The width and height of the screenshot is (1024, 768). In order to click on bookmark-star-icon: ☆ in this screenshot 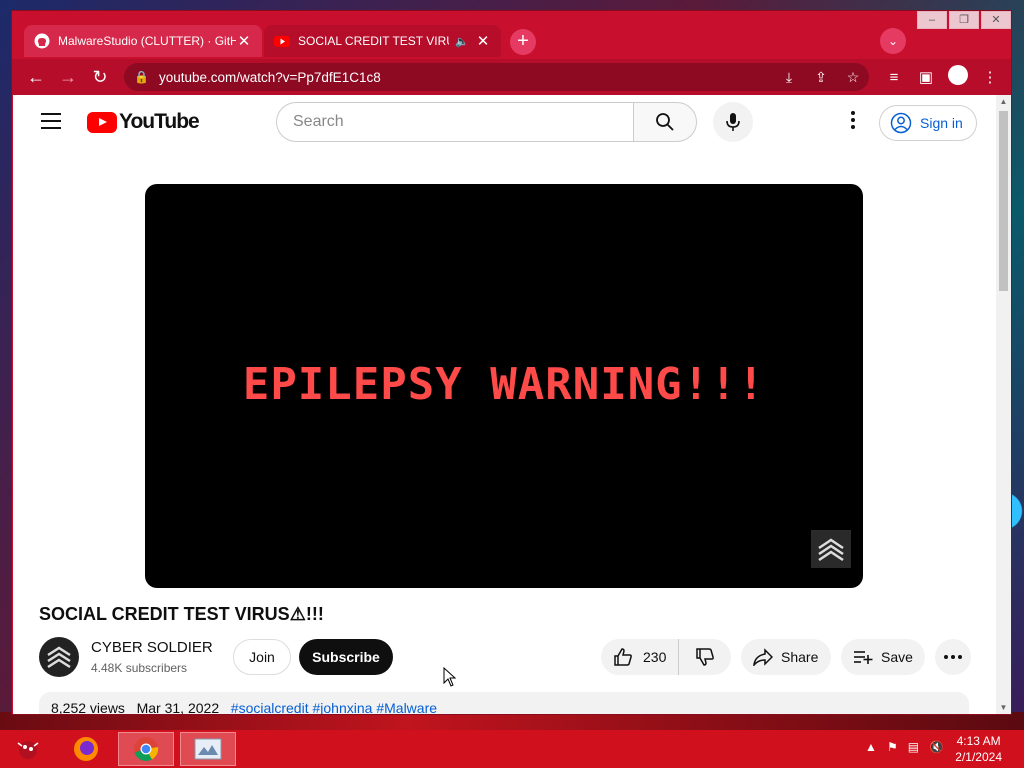, I will do `click(853, 77)`.